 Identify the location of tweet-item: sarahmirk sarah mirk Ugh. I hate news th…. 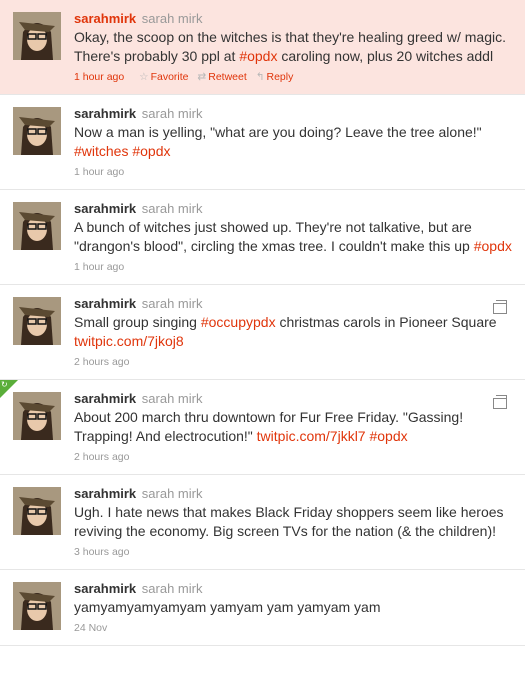
(262, 522).